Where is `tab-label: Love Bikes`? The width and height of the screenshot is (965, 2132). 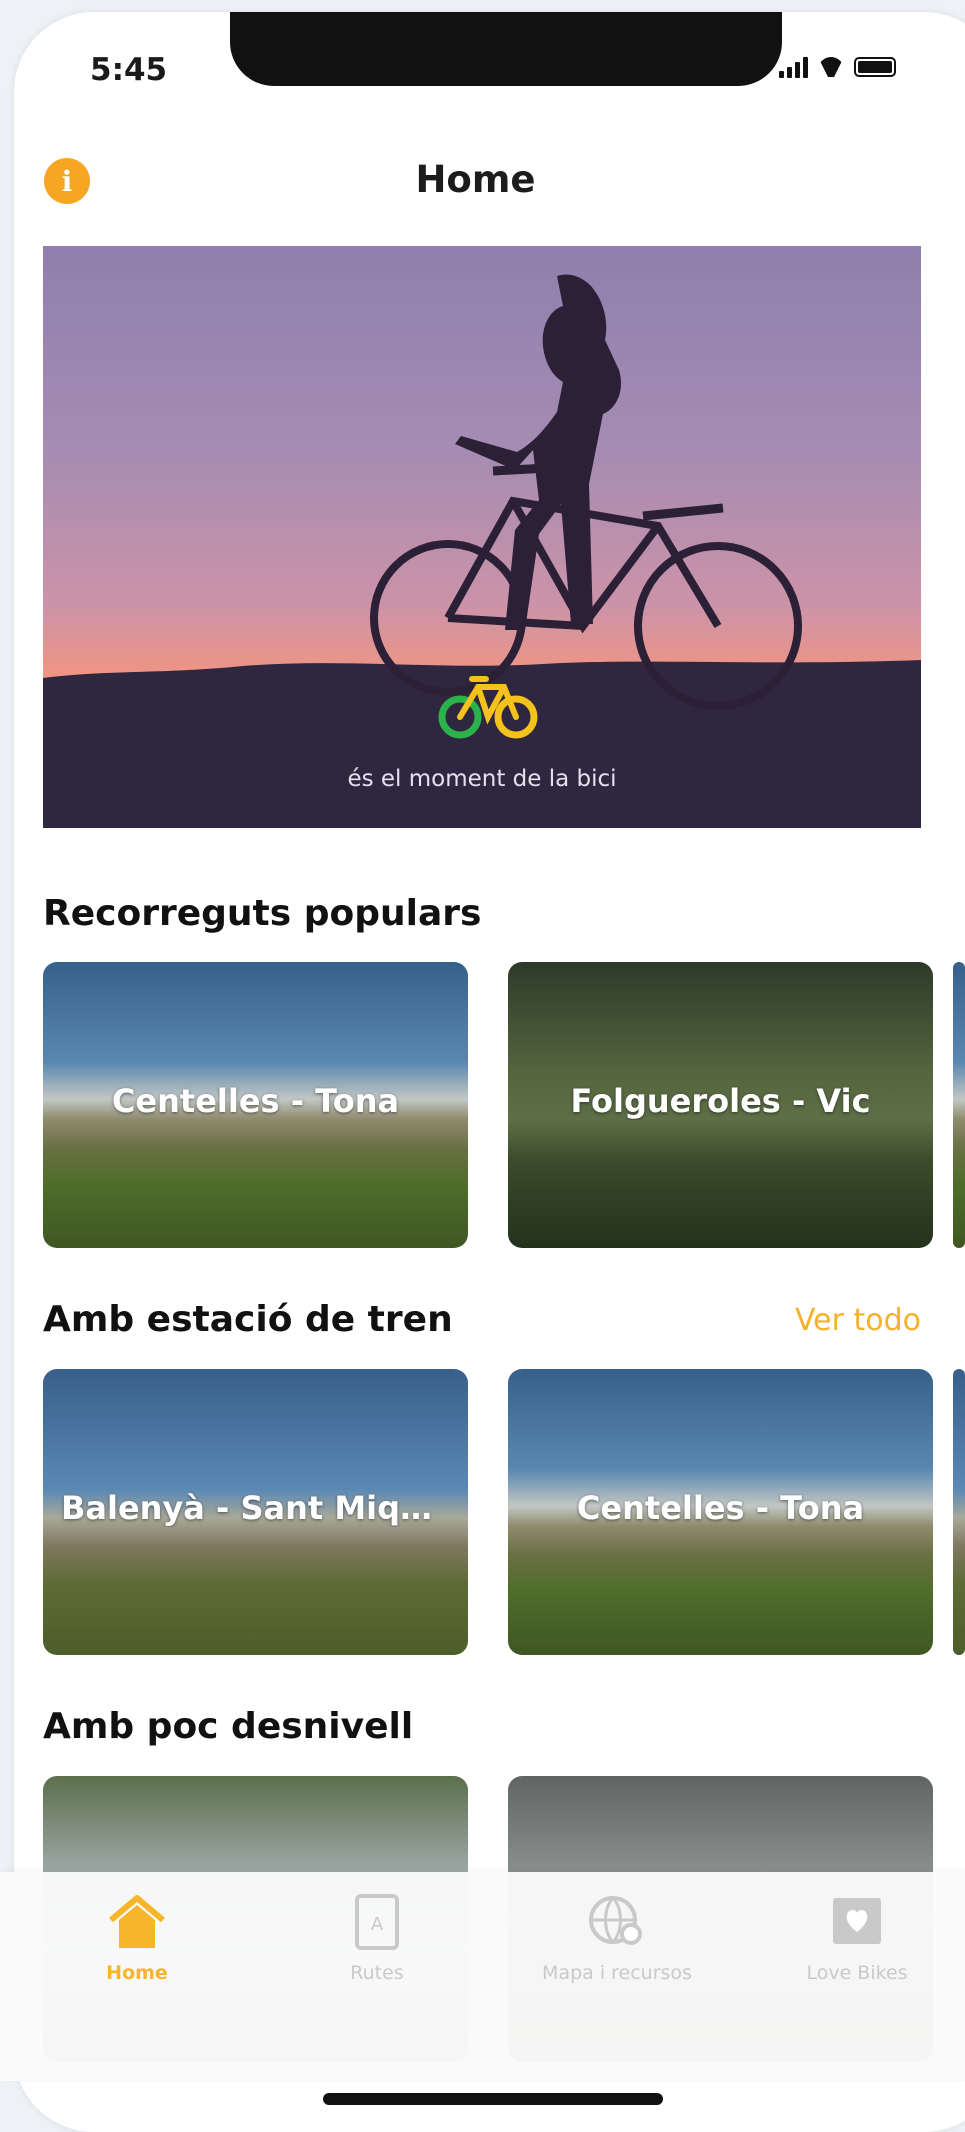
tab-label: Love Bikes is located at coordinates (857, 1973).